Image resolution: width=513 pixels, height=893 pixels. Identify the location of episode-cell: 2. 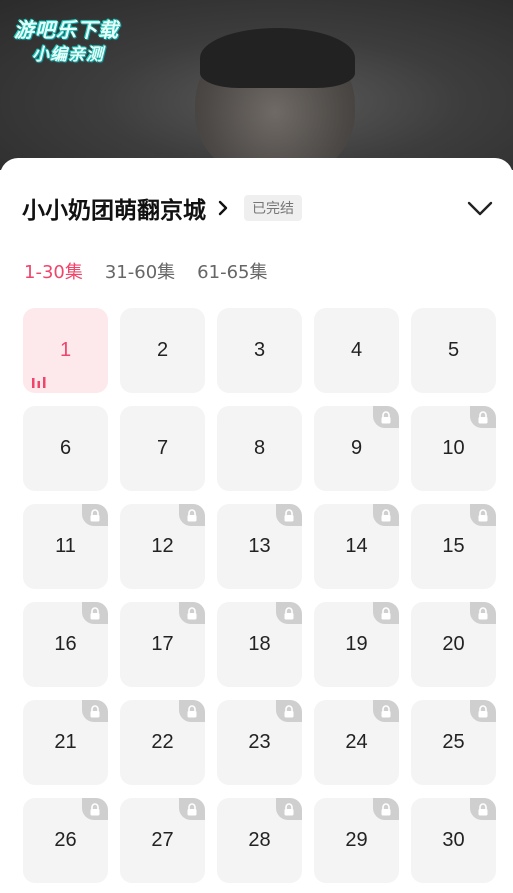
(162, 350).